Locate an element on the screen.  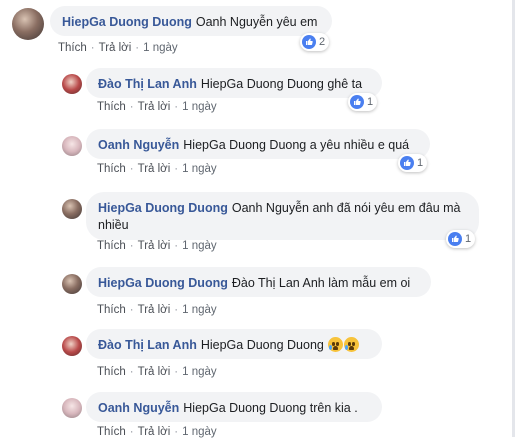
reaction-count: 2 is located at coordinates (315, 42).